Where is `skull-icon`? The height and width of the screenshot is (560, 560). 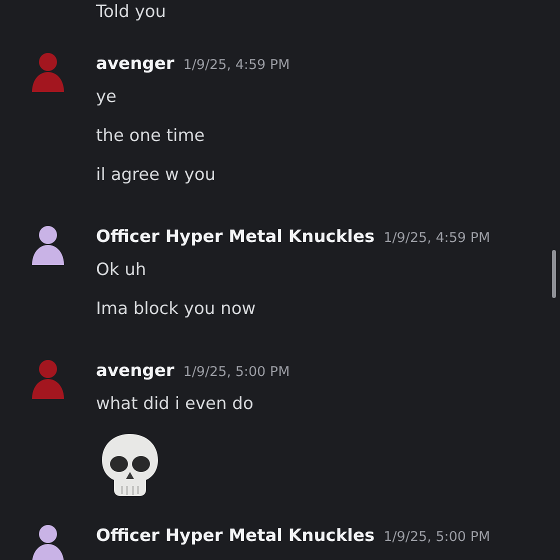
skull-icon is located at coordinates (130, 465).